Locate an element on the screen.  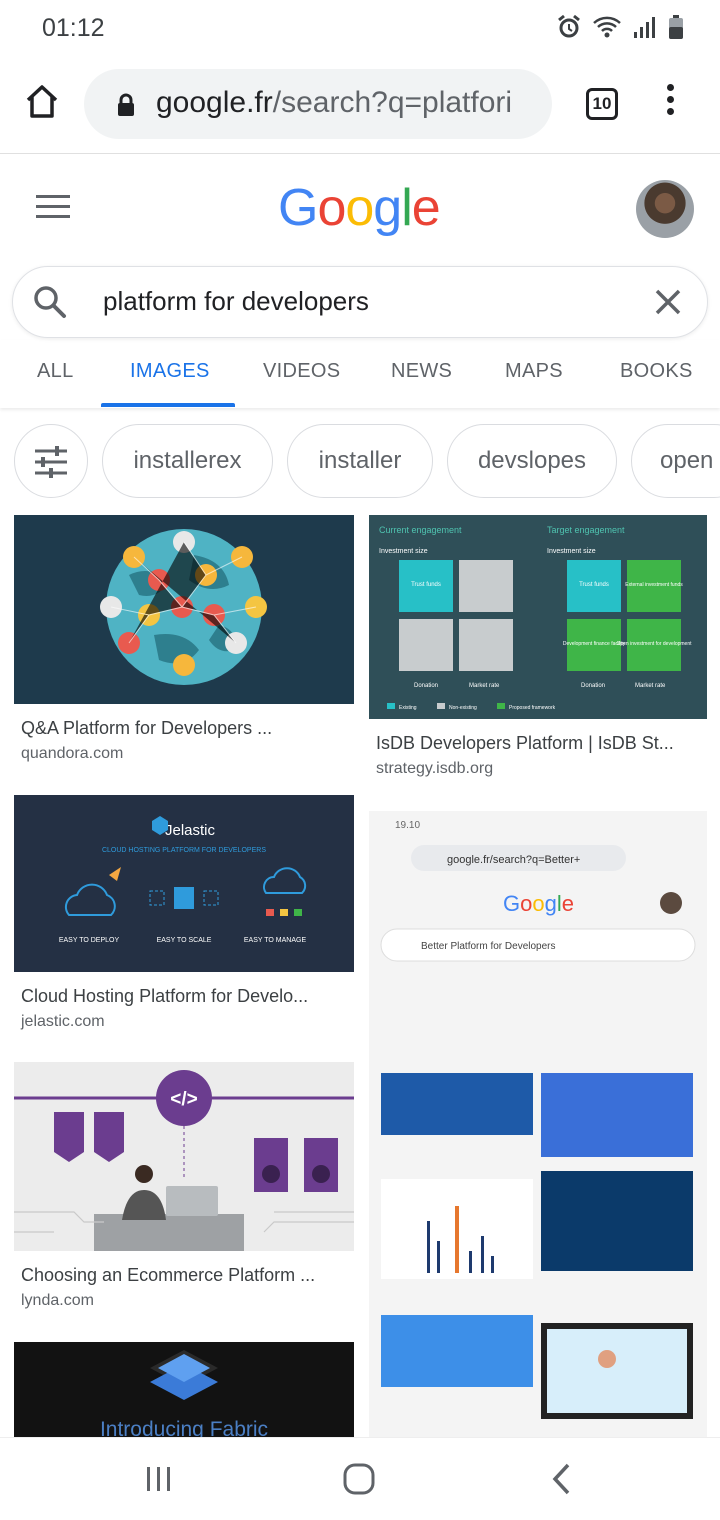
search-box: platform for developers is located at coordinates (360, 302).